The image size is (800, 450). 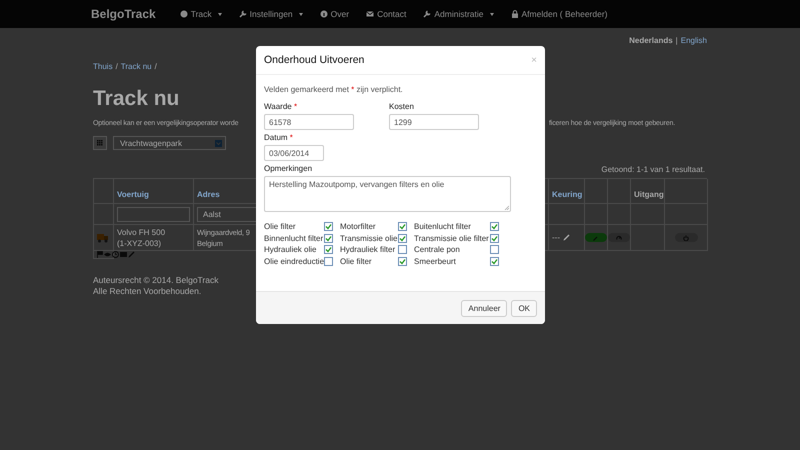 I want to click on breadcrumb-link: Track nu, so click(x=136, y=67).